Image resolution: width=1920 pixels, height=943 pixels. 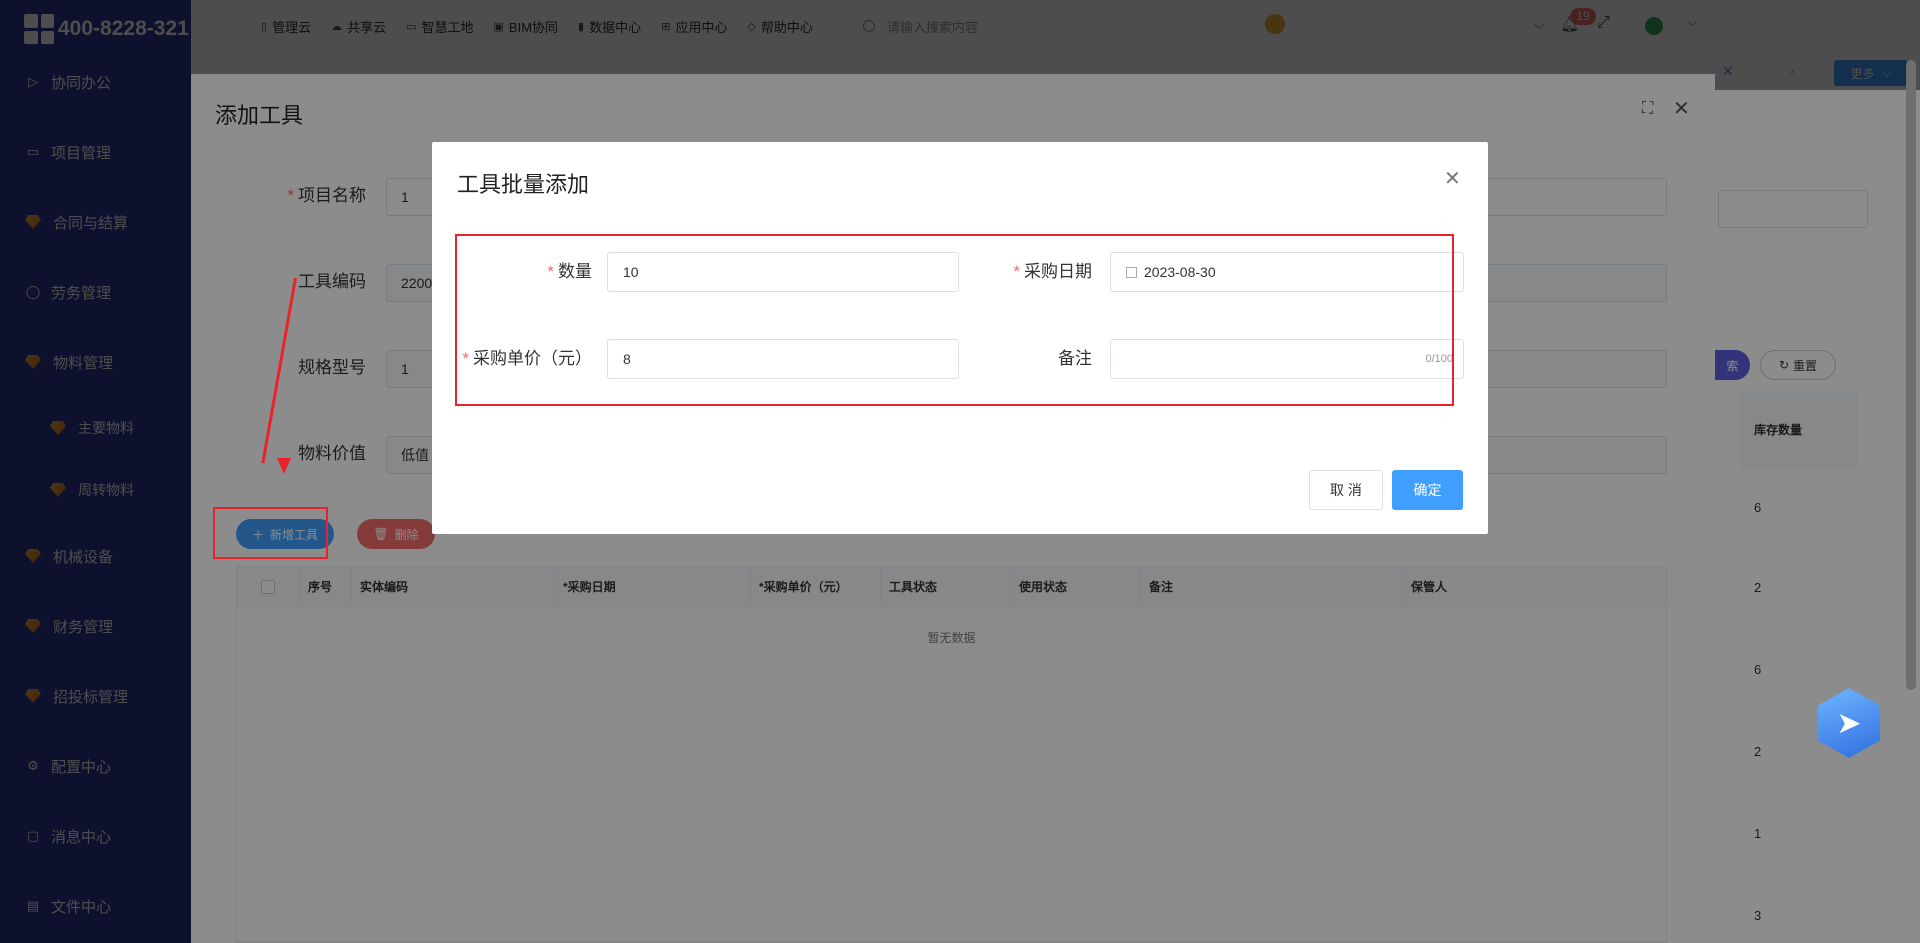 I want to click on annotation-highlight-box, so click(x=954, y=320).